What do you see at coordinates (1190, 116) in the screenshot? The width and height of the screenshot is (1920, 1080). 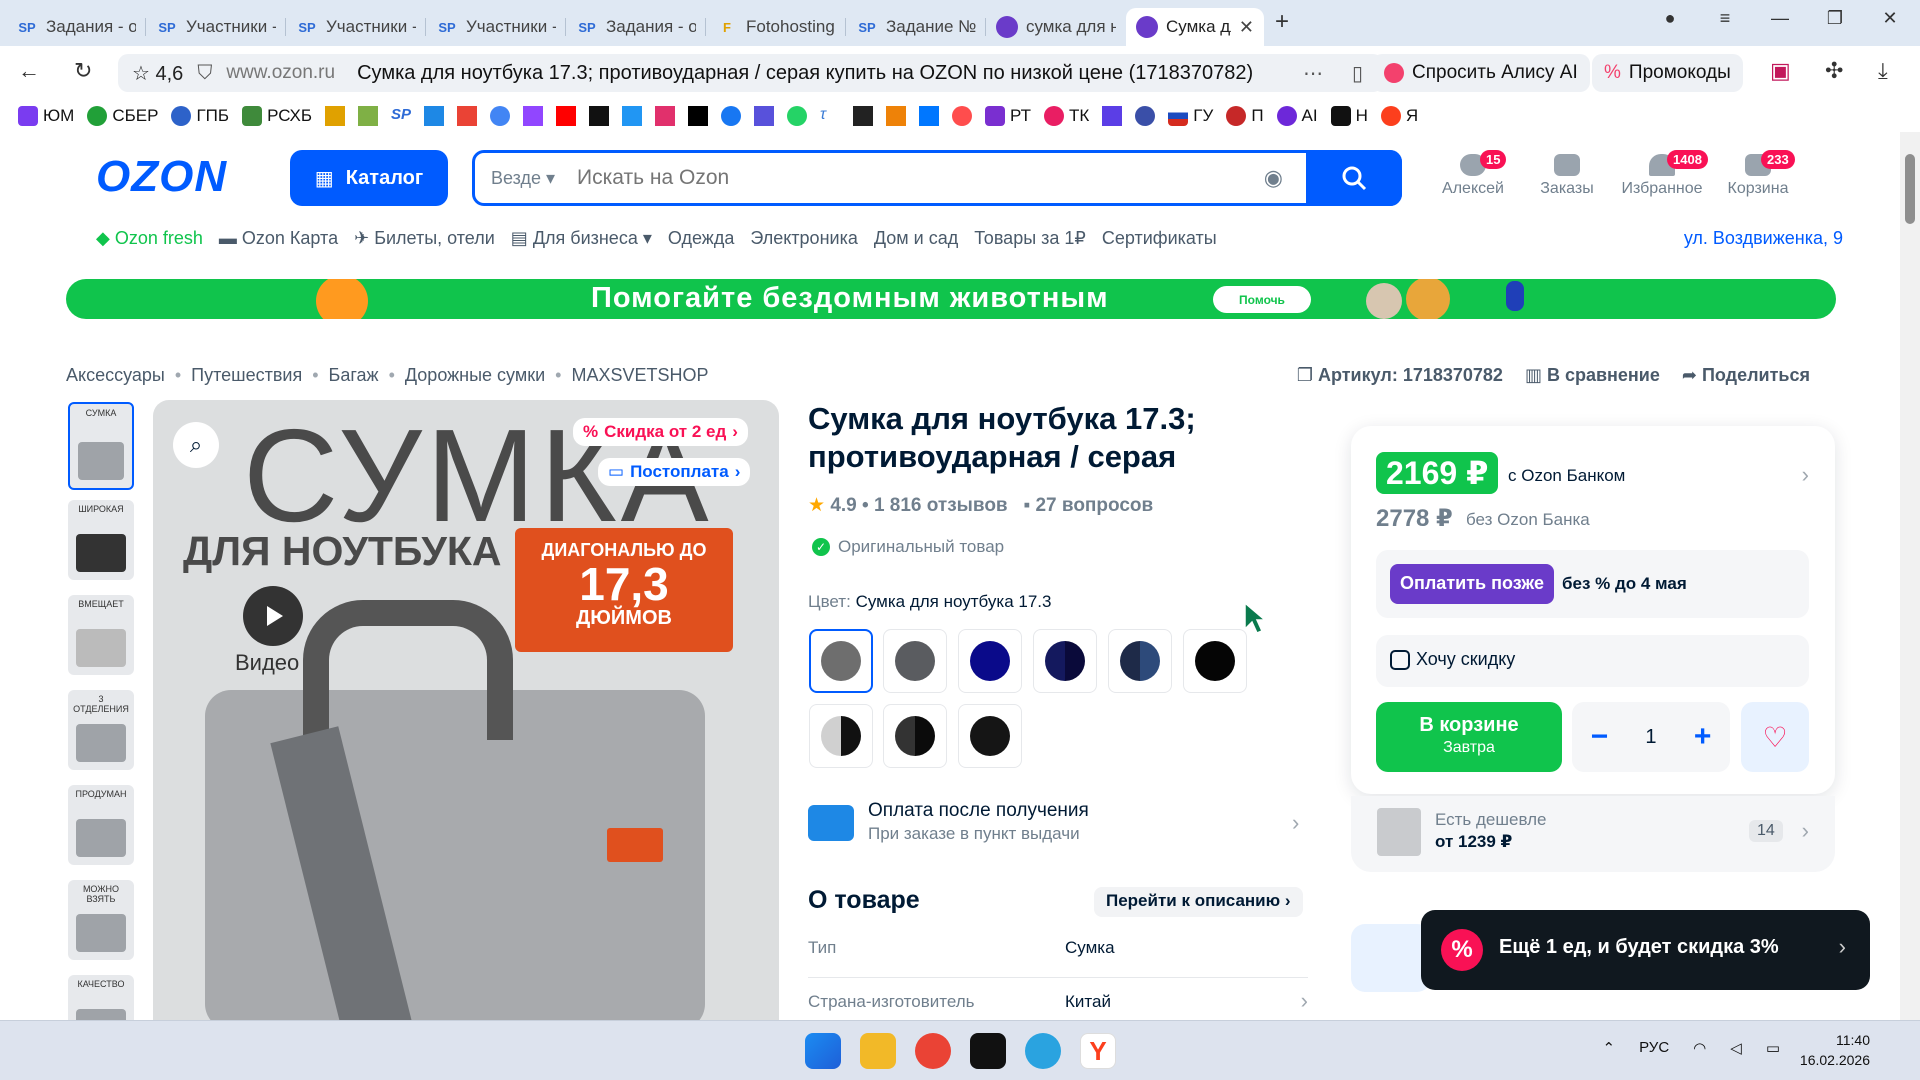 I see `bookmark-item: ГУ` at bounding box center [1190, 116].